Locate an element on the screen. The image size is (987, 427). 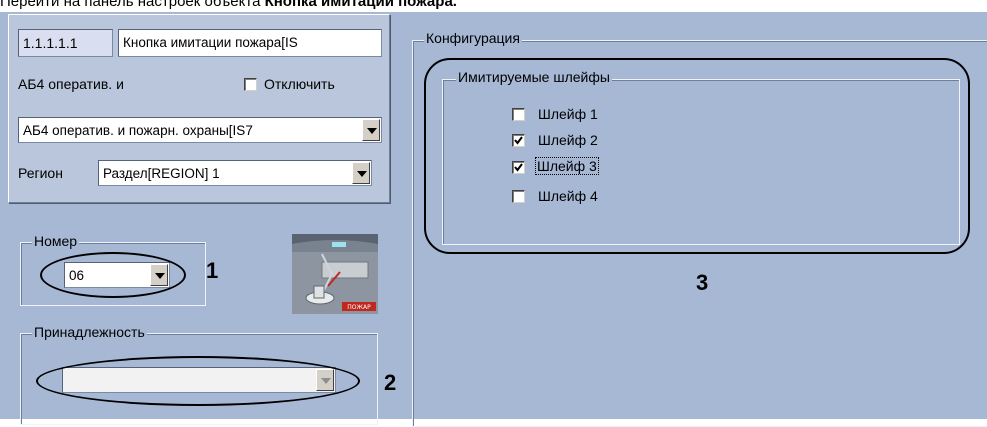
fire-icon-caption: ПОЖАР is located at coordinates (359, 307).